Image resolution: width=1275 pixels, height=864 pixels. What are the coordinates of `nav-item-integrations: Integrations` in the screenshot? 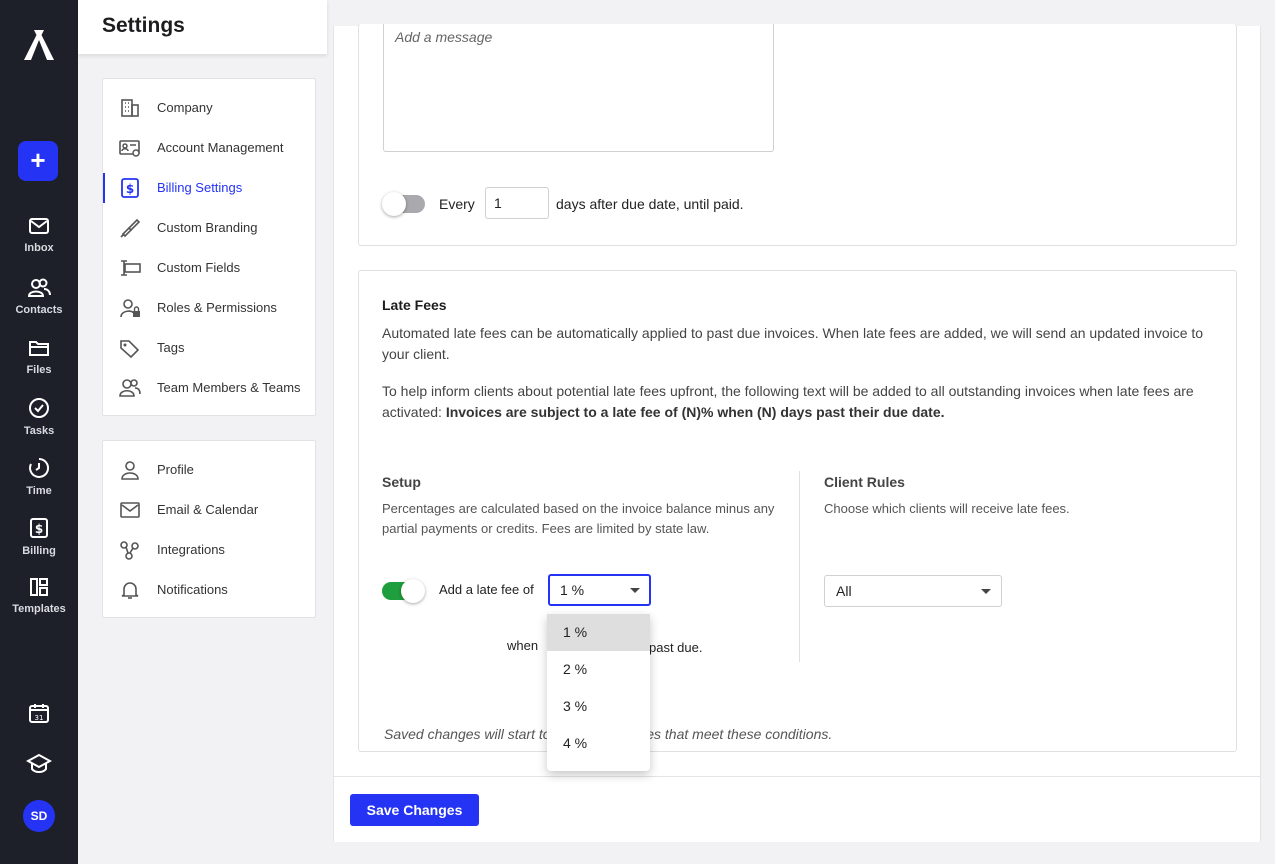 It's located at (209, 550).